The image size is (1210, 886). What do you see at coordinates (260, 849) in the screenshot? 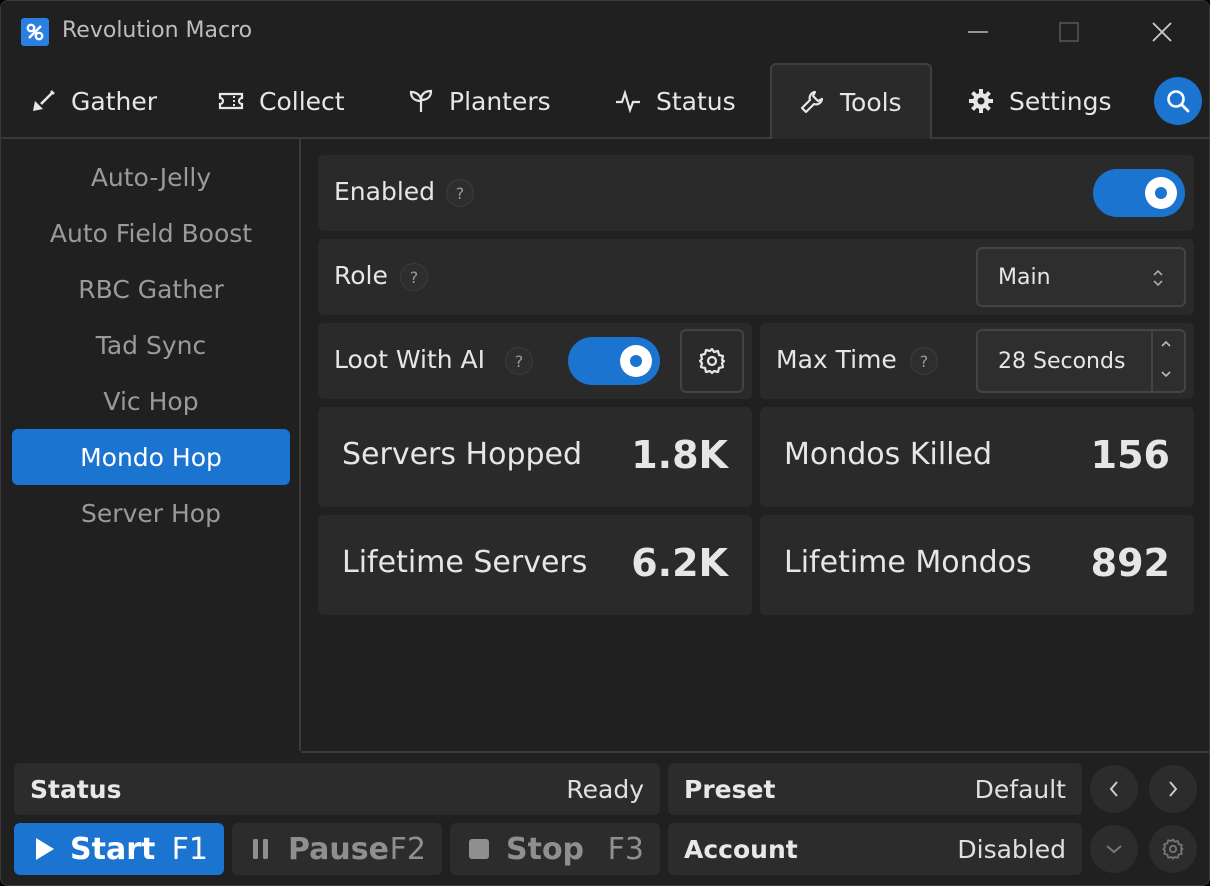
I see `pause-icon` at bounding box center [260, 849].